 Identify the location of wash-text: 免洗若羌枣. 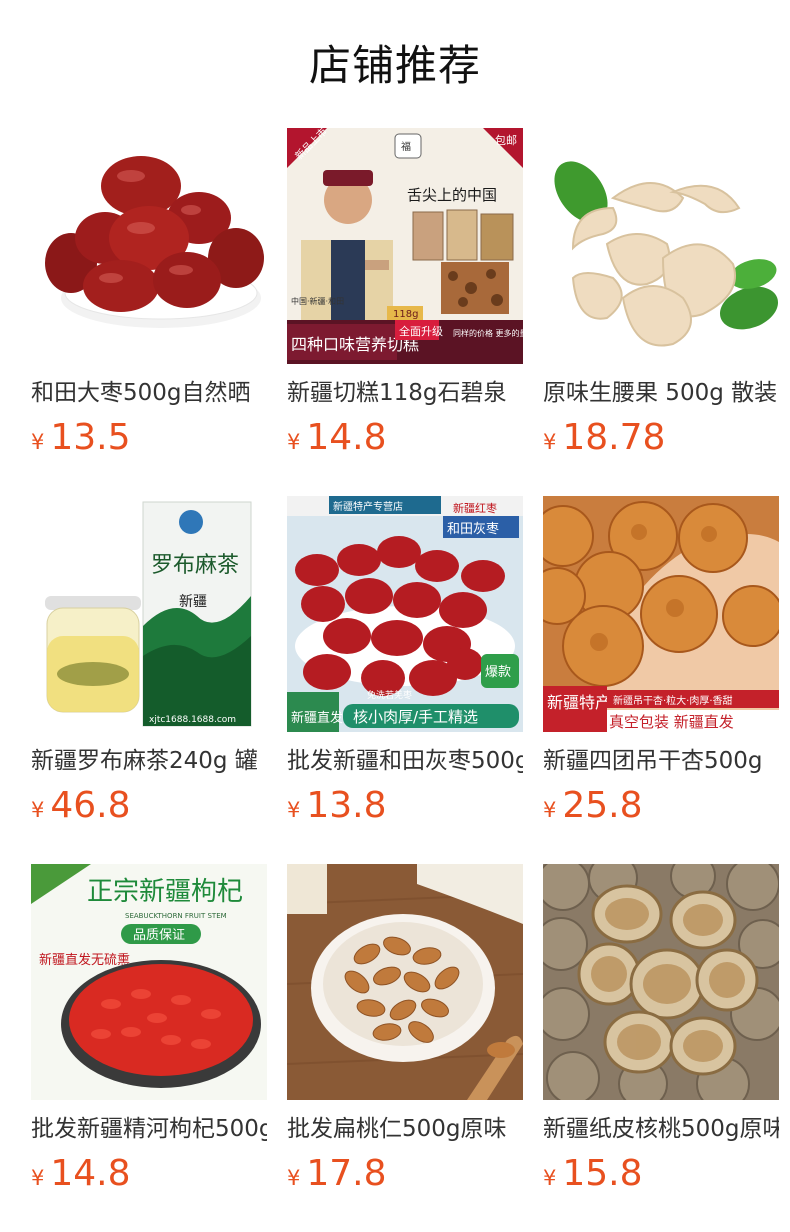
(389, 695).